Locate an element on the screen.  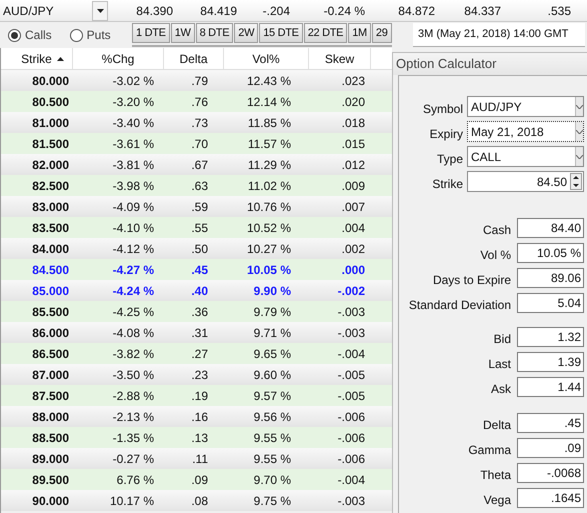
table-row: 80.000 -3.02 % .79 12.43 % .023 is located at coordinates (196, 80).